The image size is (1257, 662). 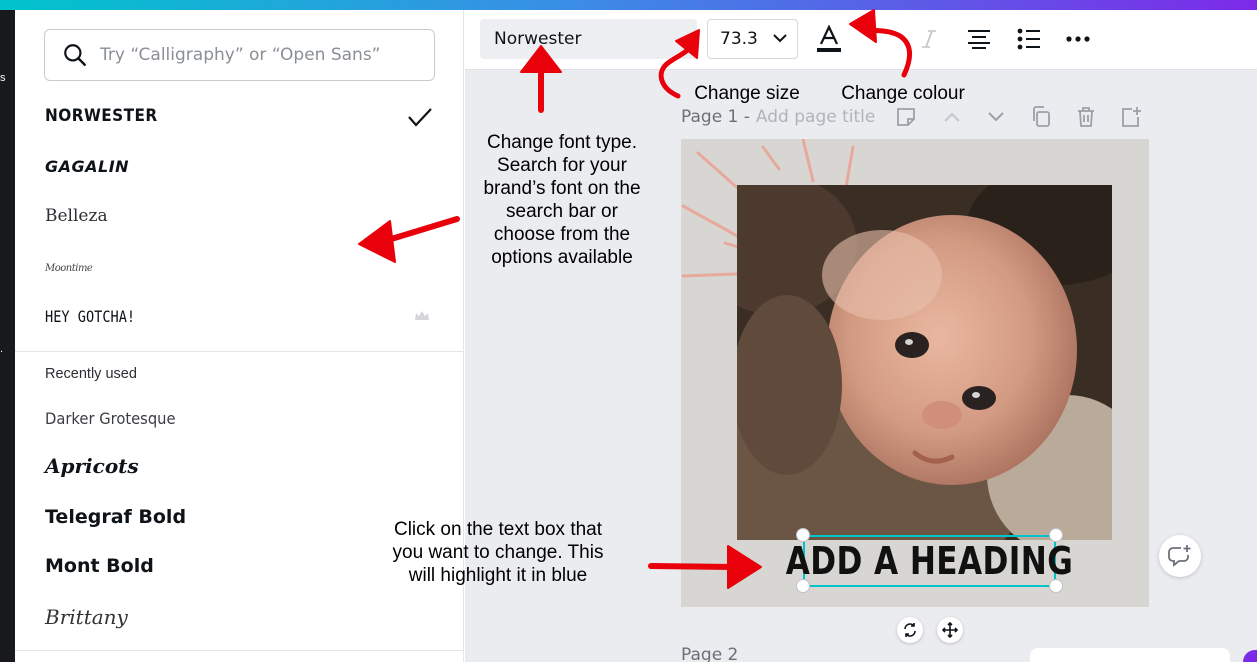 I want to click on page-title-input: Add page title, so click(x=815, y=117).